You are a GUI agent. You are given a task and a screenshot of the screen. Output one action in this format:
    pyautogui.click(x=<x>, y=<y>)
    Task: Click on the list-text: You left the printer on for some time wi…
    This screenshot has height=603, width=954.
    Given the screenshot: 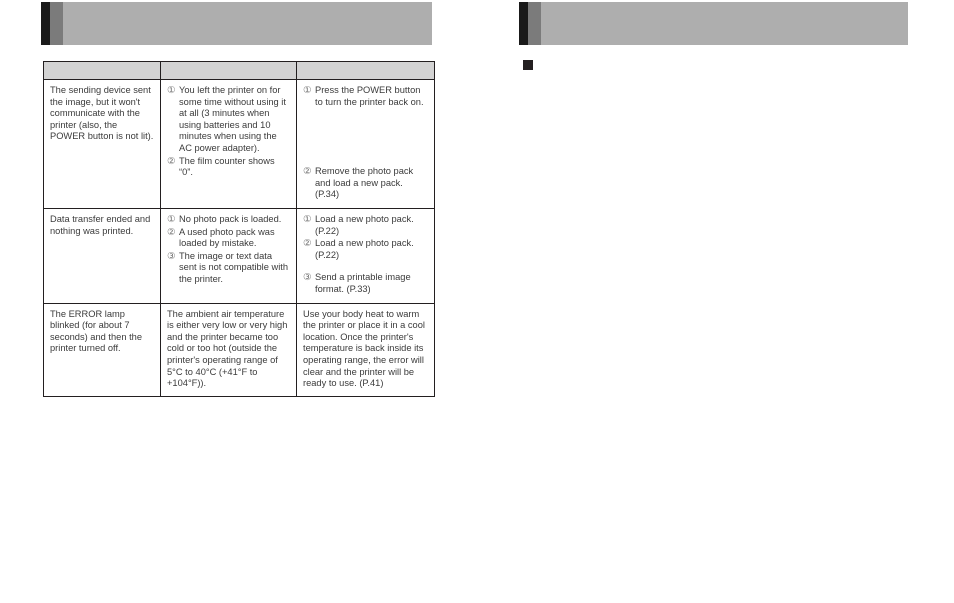 What is the action you would take?
    pyautogui.click(x=232, y=119)
    